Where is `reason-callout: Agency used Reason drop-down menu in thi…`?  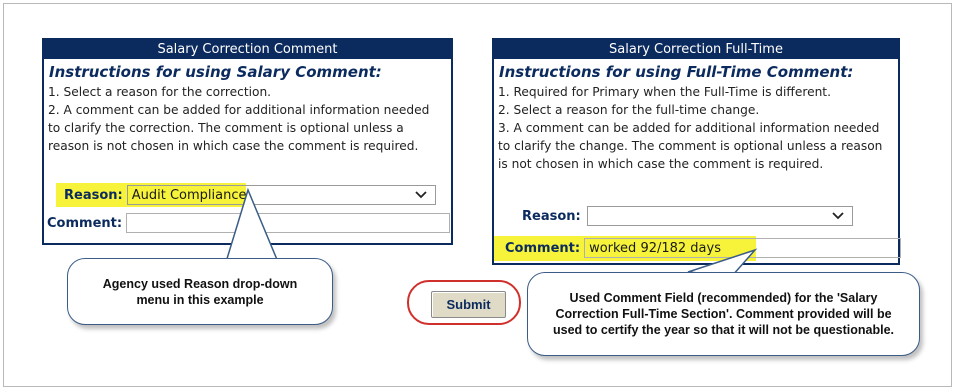 reason-callout: Agency used Reason drop-down menu in thi… is located at coordinates (200, 291).